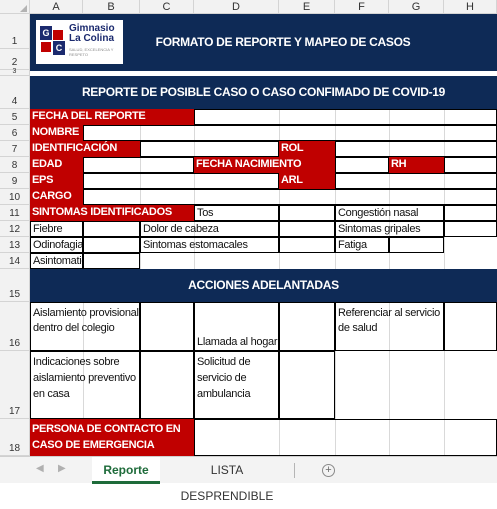 The image size is (497, 509). Describe the element at coordinates (307, 181) in the screenshot. I see `label-arl: ARL` at that location.